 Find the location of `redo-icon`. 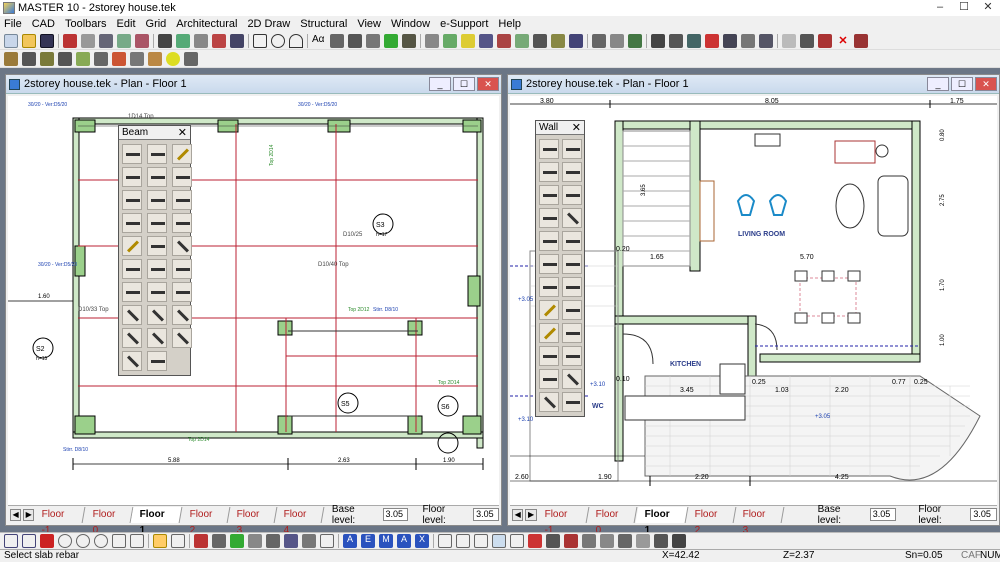

redo-icon is located at coordinates (29, 541).